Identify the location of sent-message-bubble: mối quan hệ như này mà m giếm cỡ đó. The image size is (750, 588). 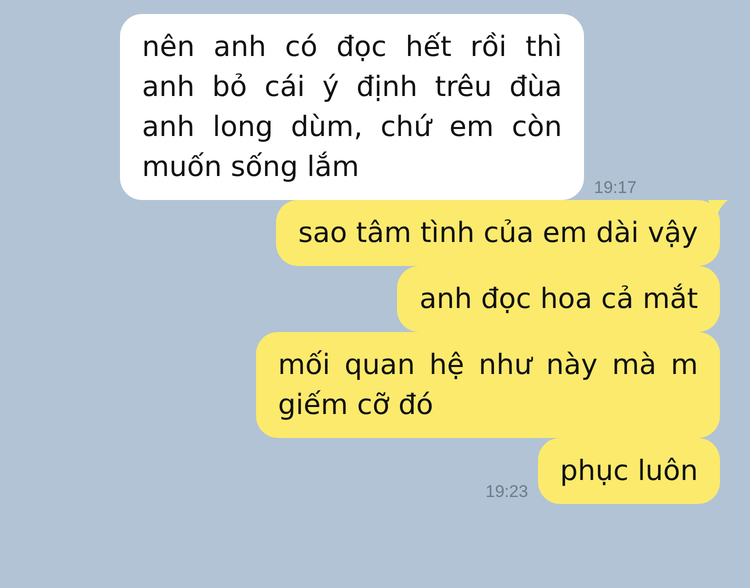
(488, 385).